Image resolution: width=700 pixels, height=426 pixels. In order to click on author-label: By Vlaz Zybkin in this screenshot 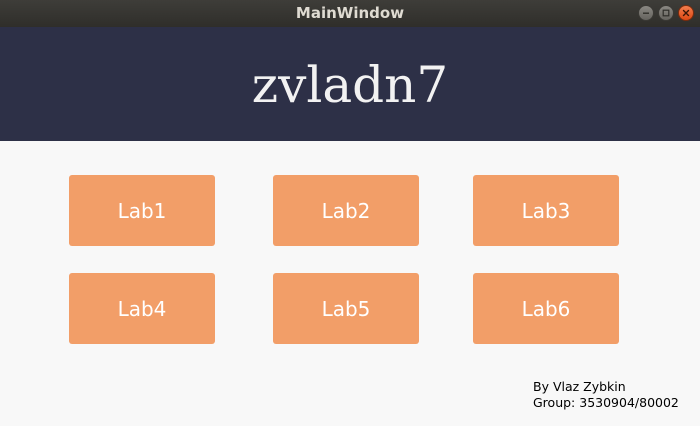, I will do `click(579, 386)`.